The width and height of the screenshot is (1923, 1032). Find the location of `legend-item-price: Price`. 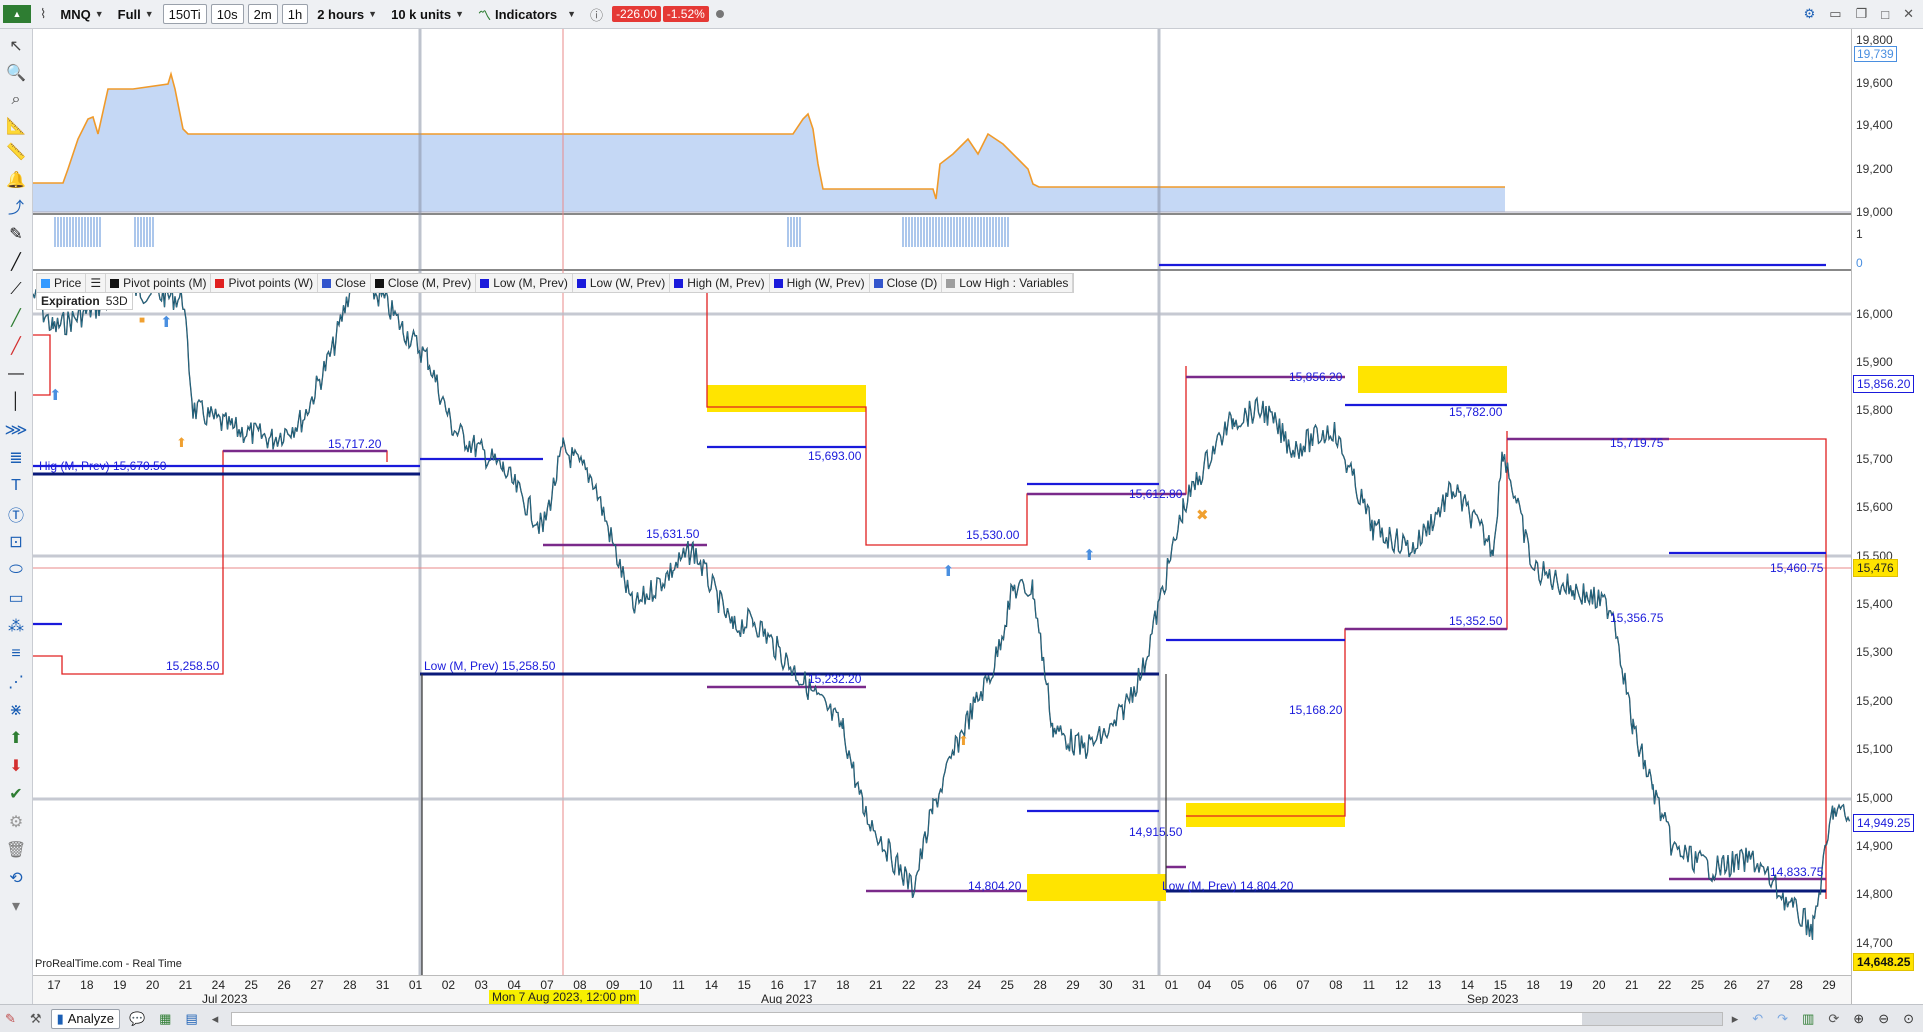

legend-item-price: Price is located at coordinates (62, 283).